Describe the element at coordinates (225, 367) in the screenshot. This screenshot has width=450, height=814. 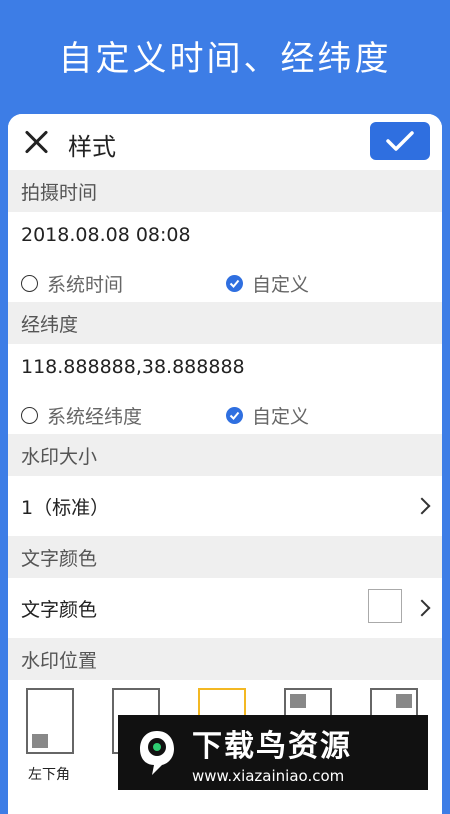
I see `coords-value: 118.888888,38.888888` at that location.